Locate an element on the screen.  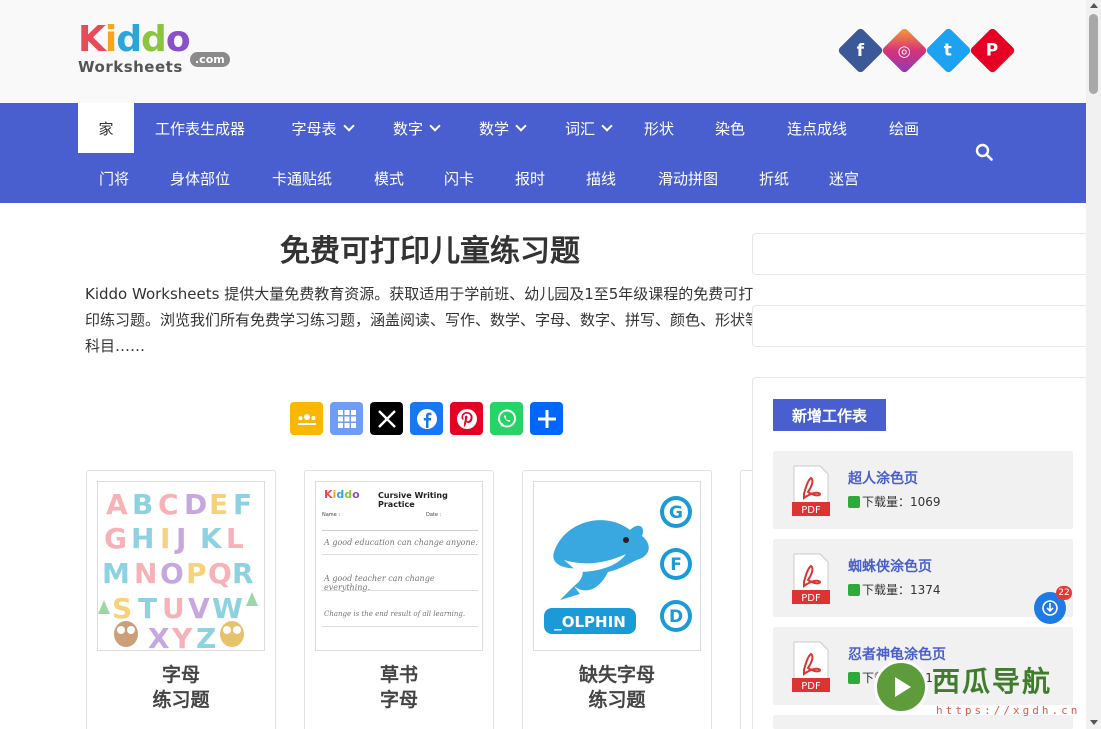
nav-item-numbers: 数字 is located at coordinates (416, 128).